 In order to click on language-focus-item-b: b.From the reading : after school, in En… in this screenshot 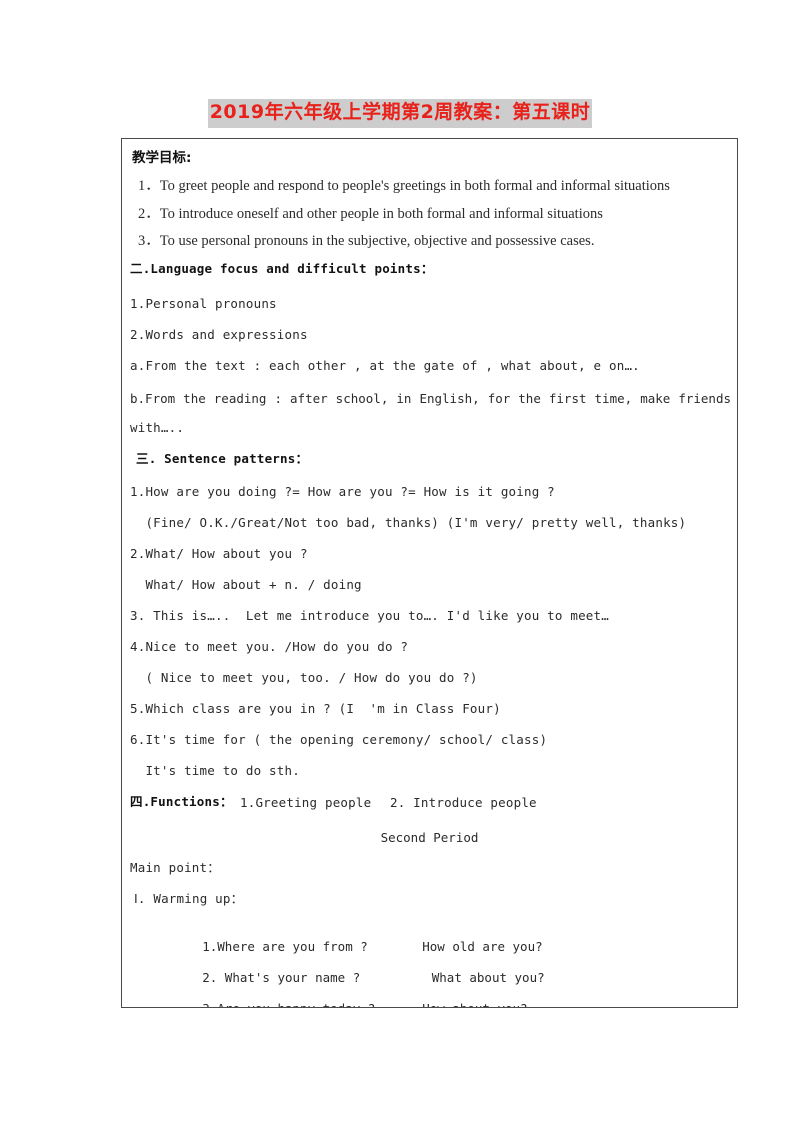, I will do `click(430, 398)`.